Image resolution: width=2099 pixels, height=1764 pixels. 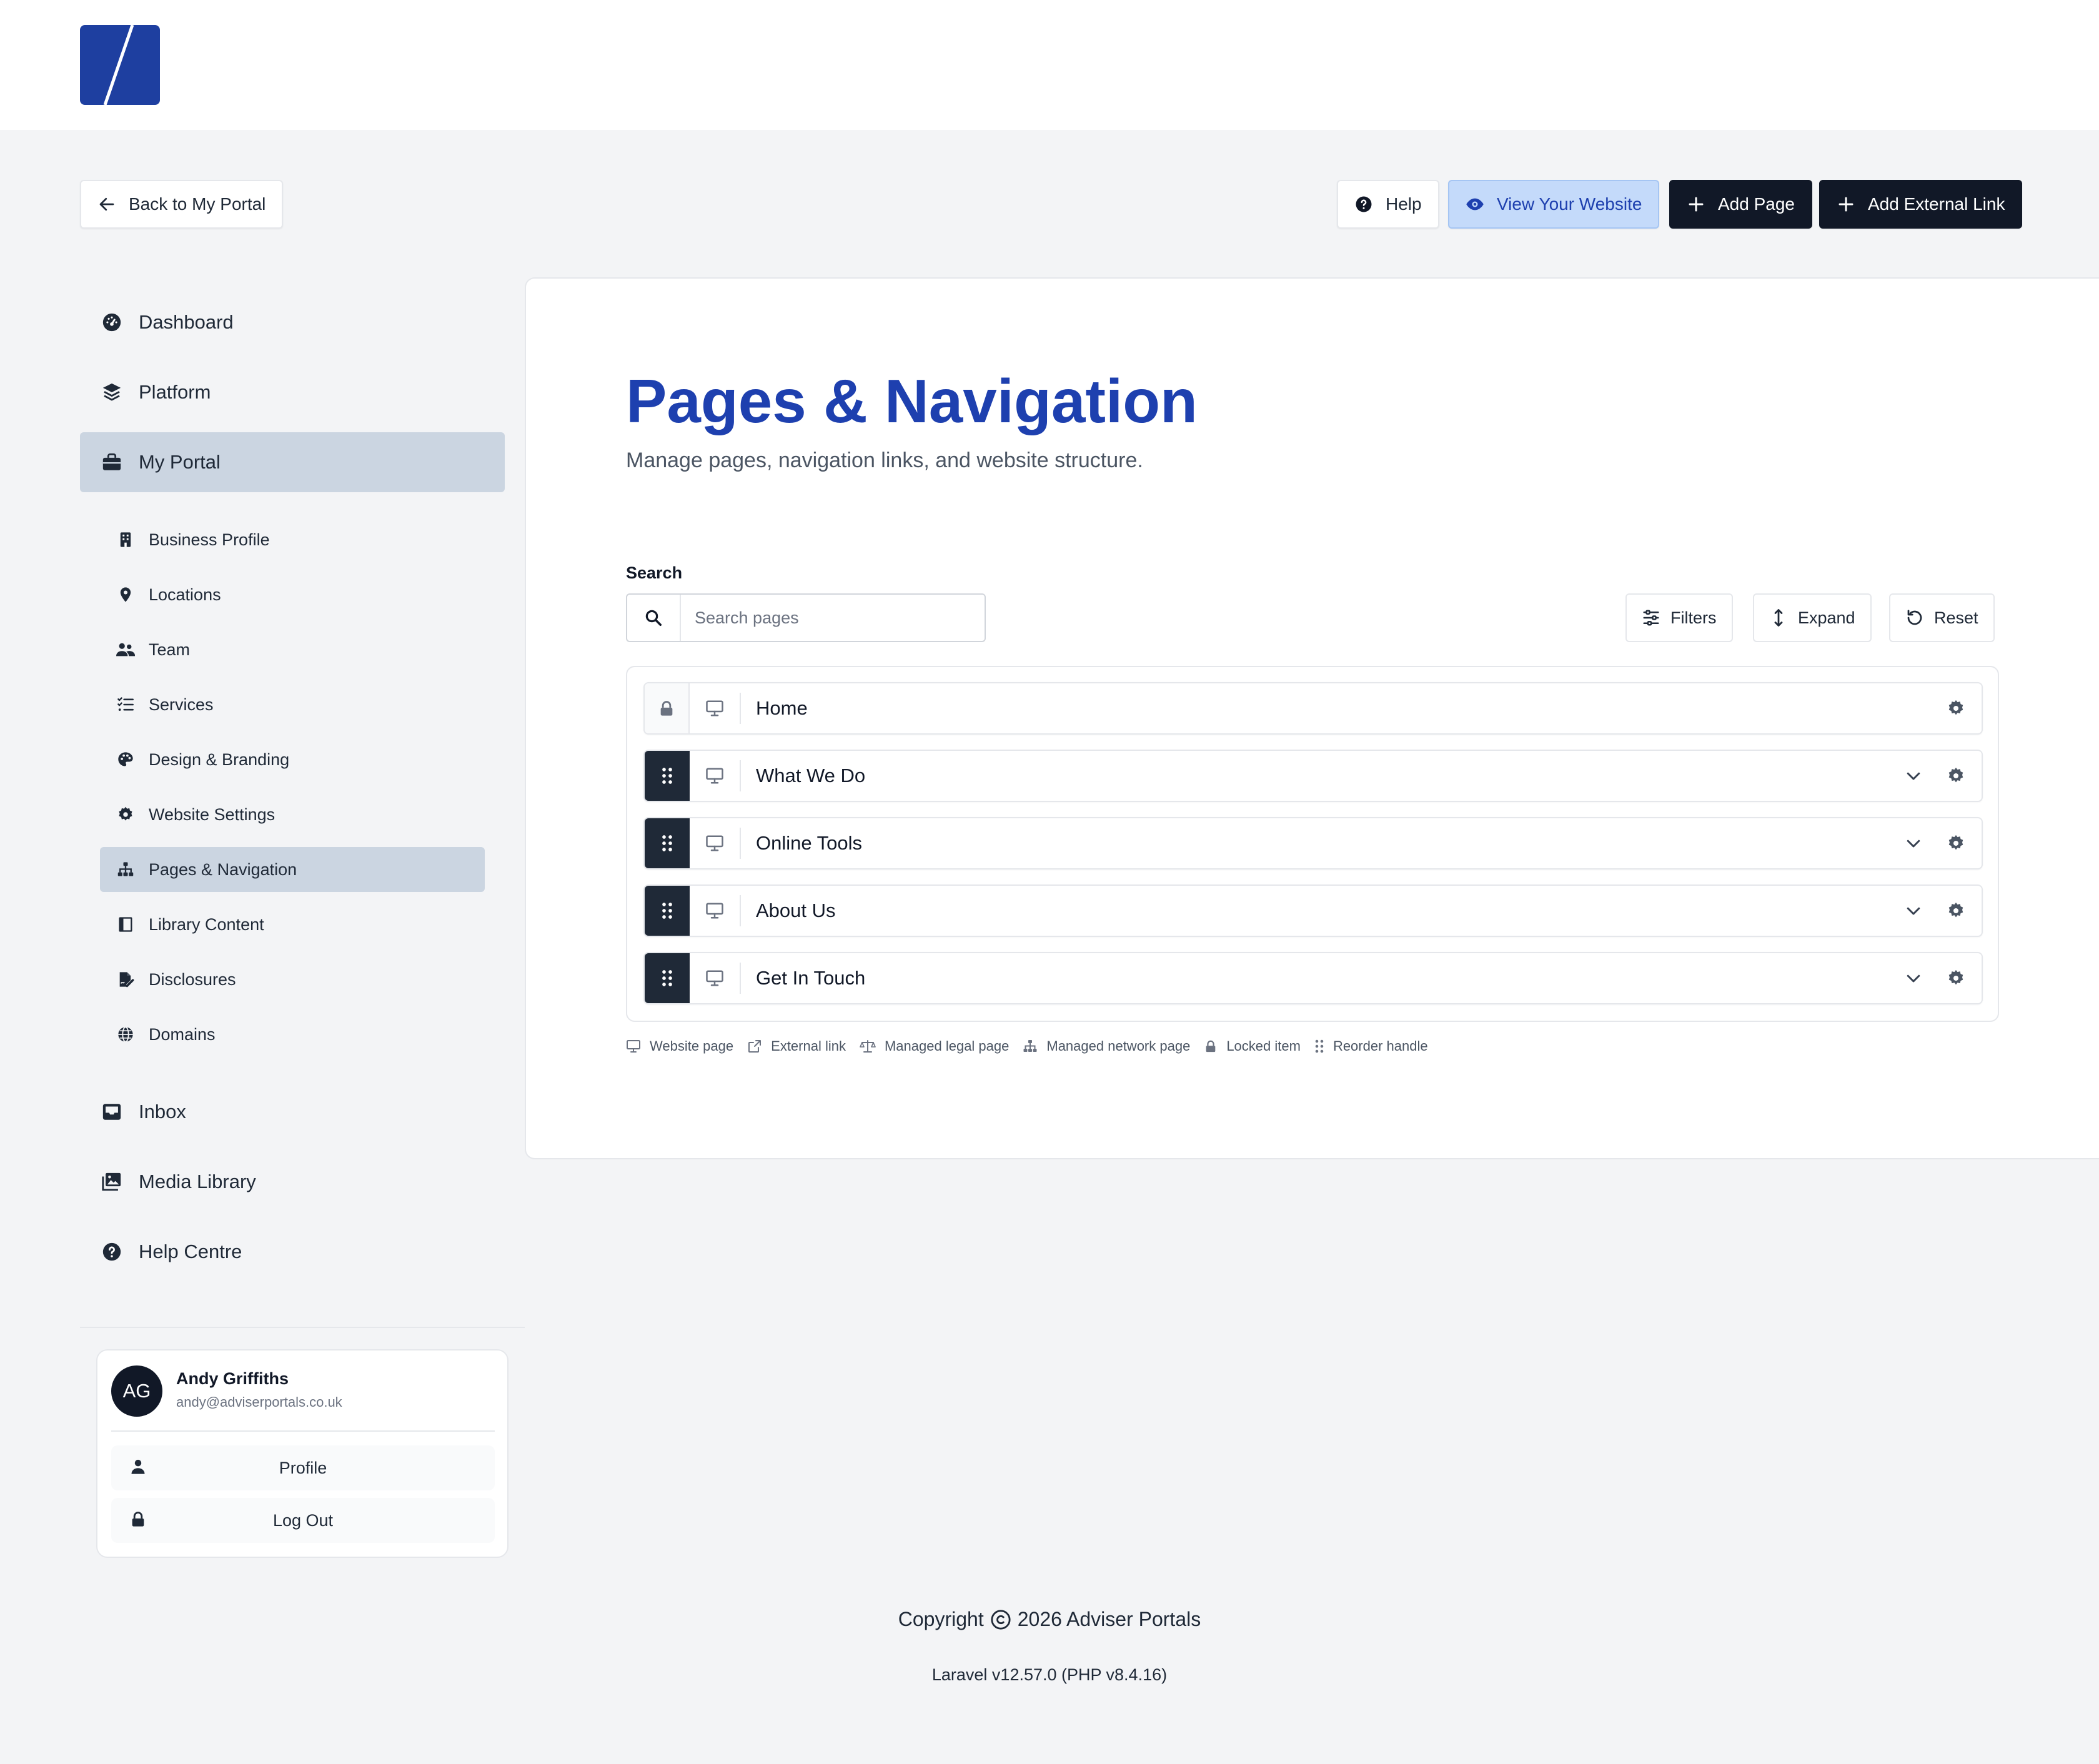 I want to click on nav-media-library: Media Library, so click(x=292, y=1182).